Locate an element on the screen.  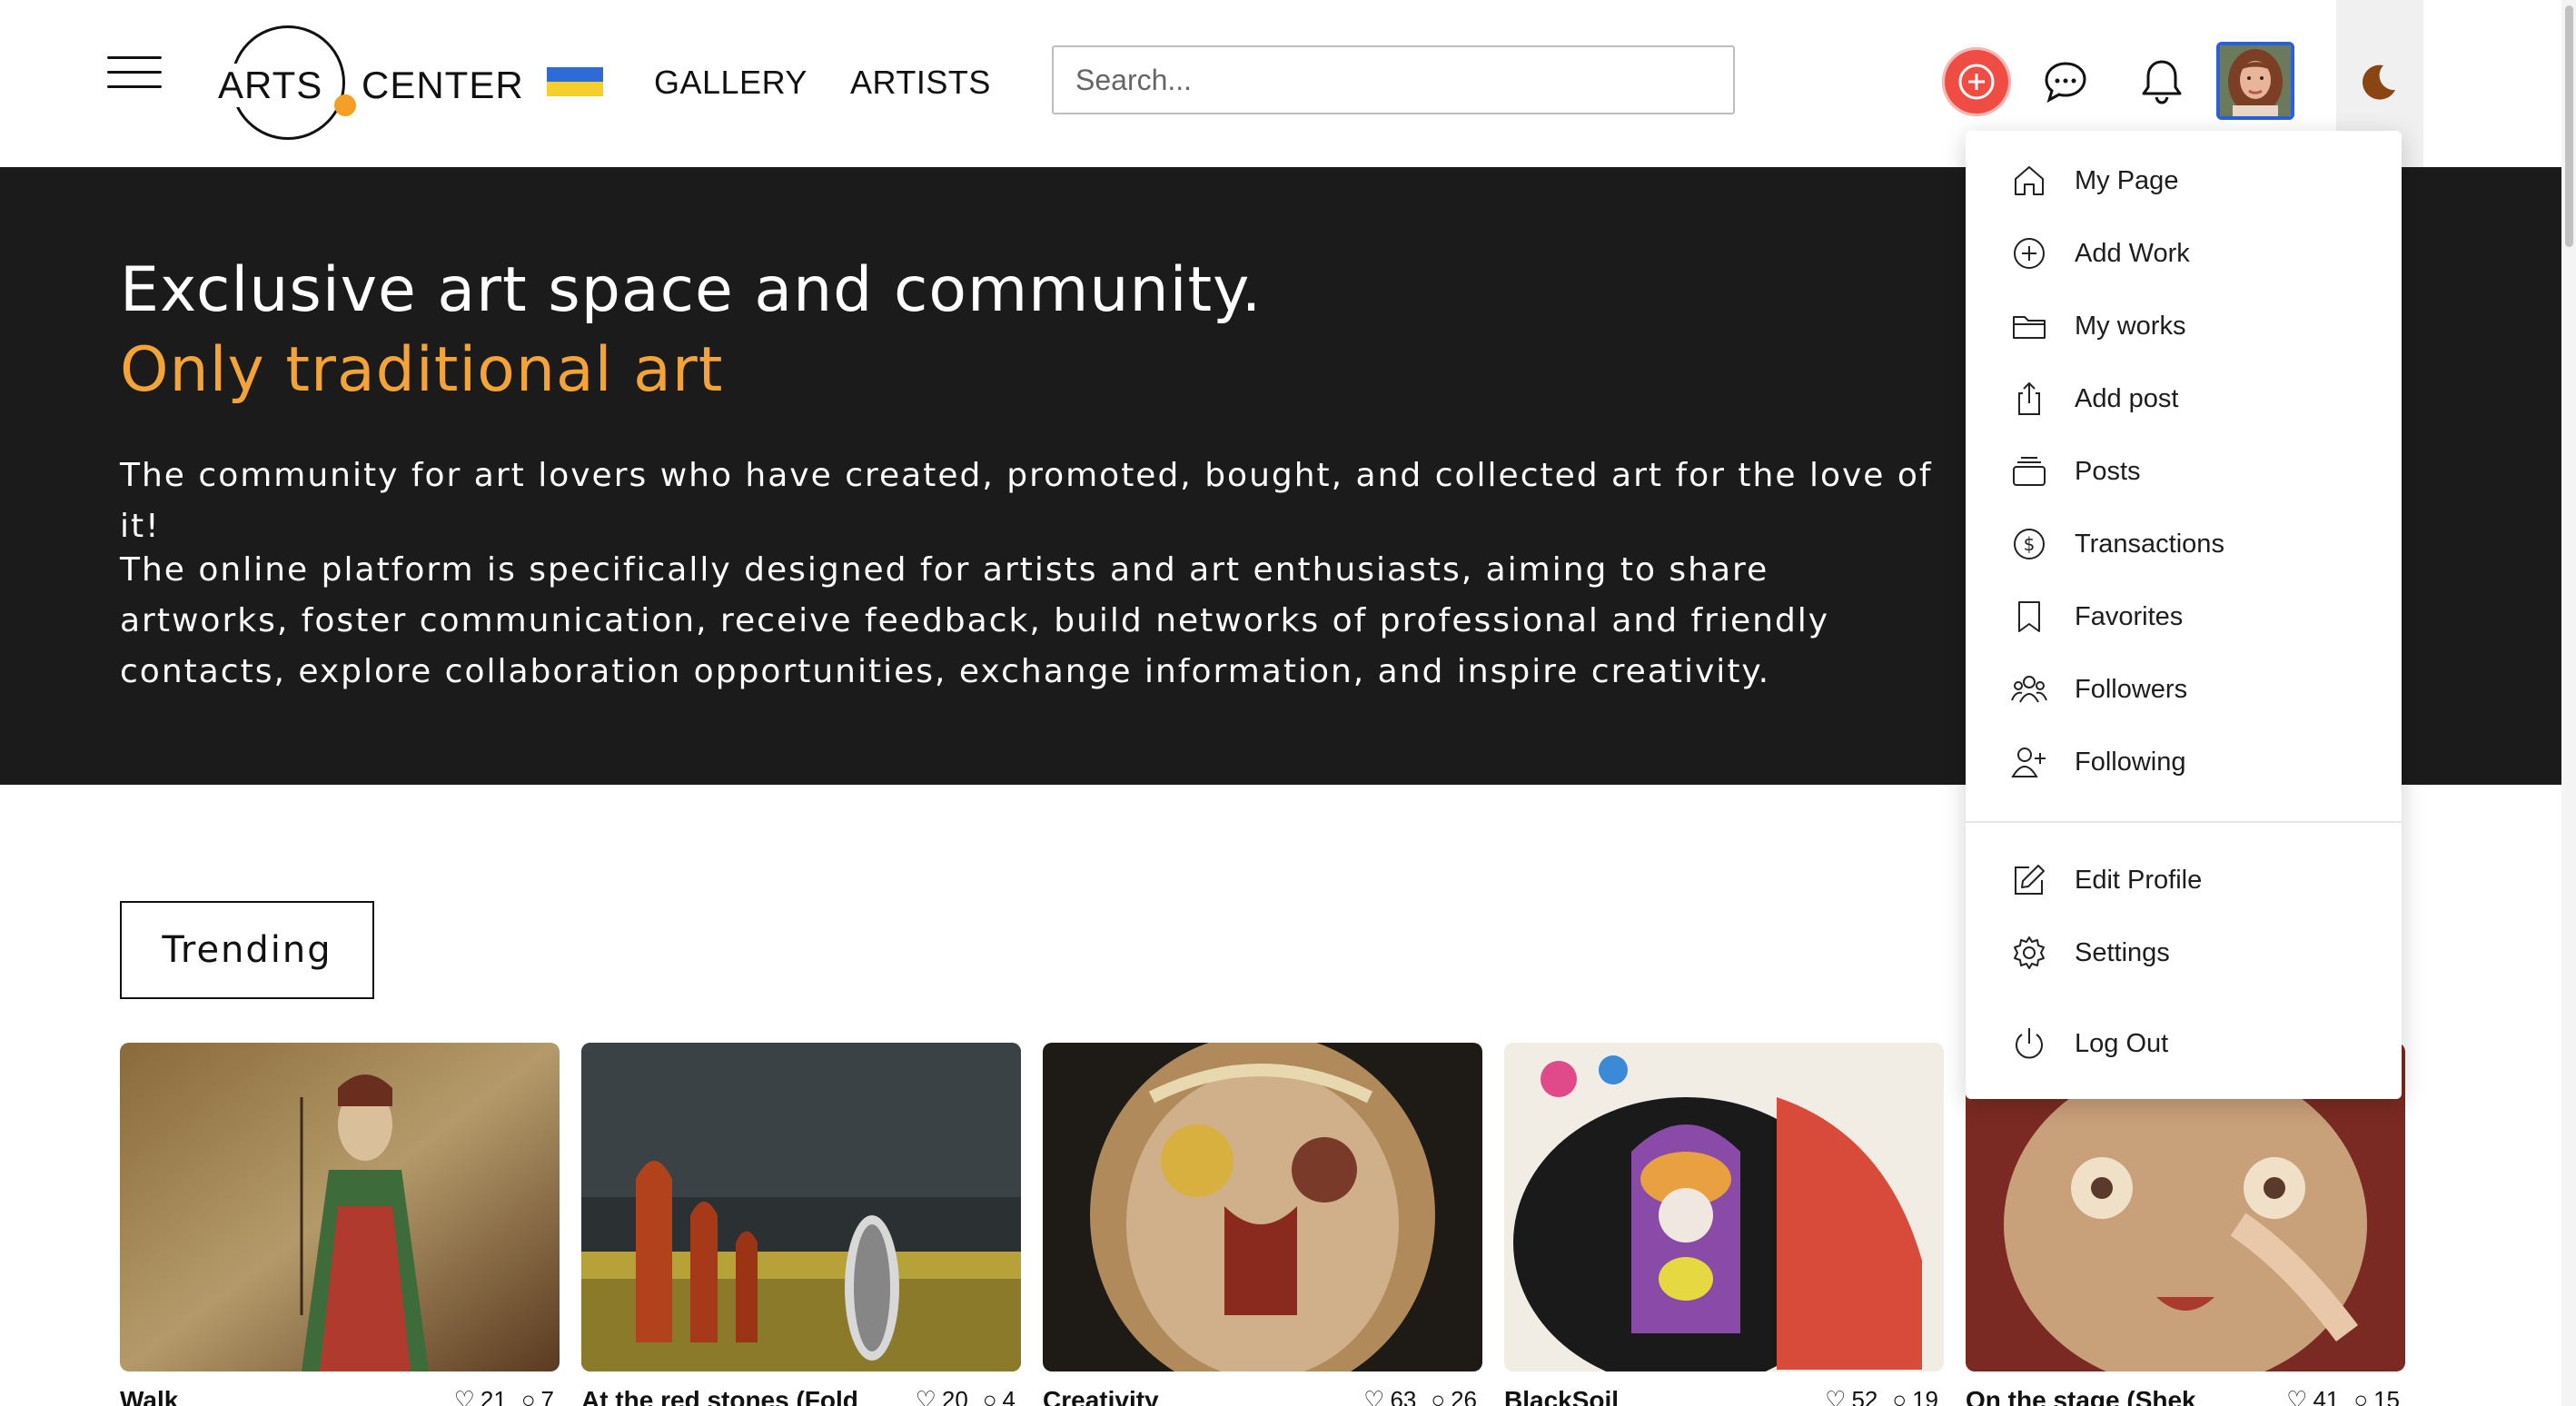
search-input is located at coordinates (1393, 79).